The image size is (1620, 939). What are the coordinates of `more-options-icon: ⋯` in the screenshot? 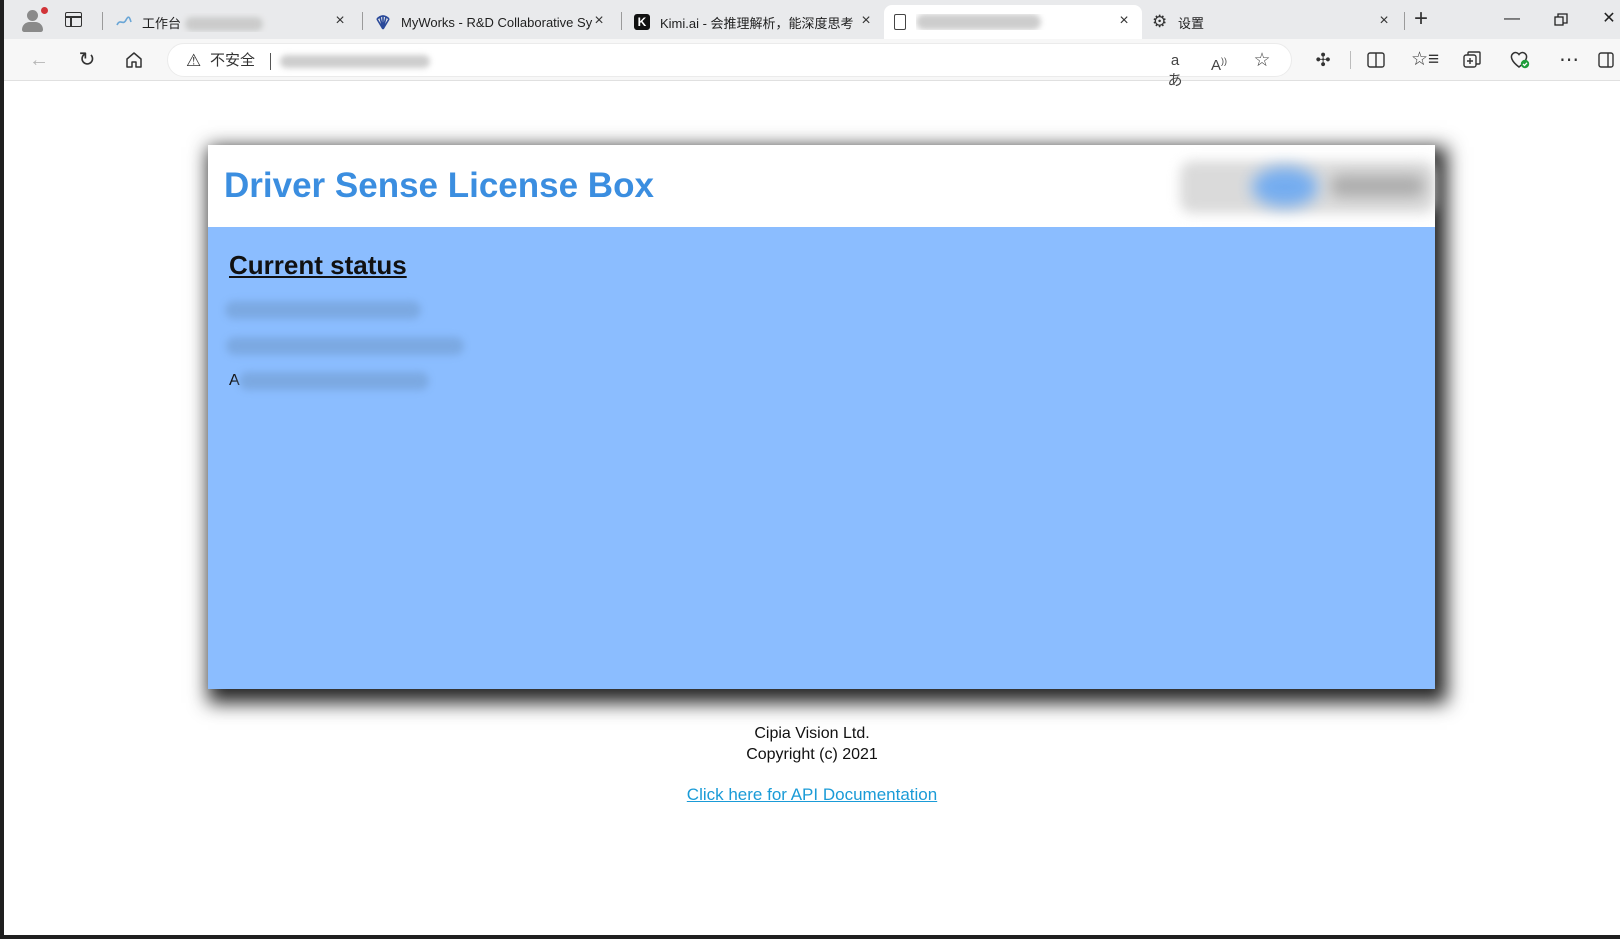 It's located at (1569, 60).